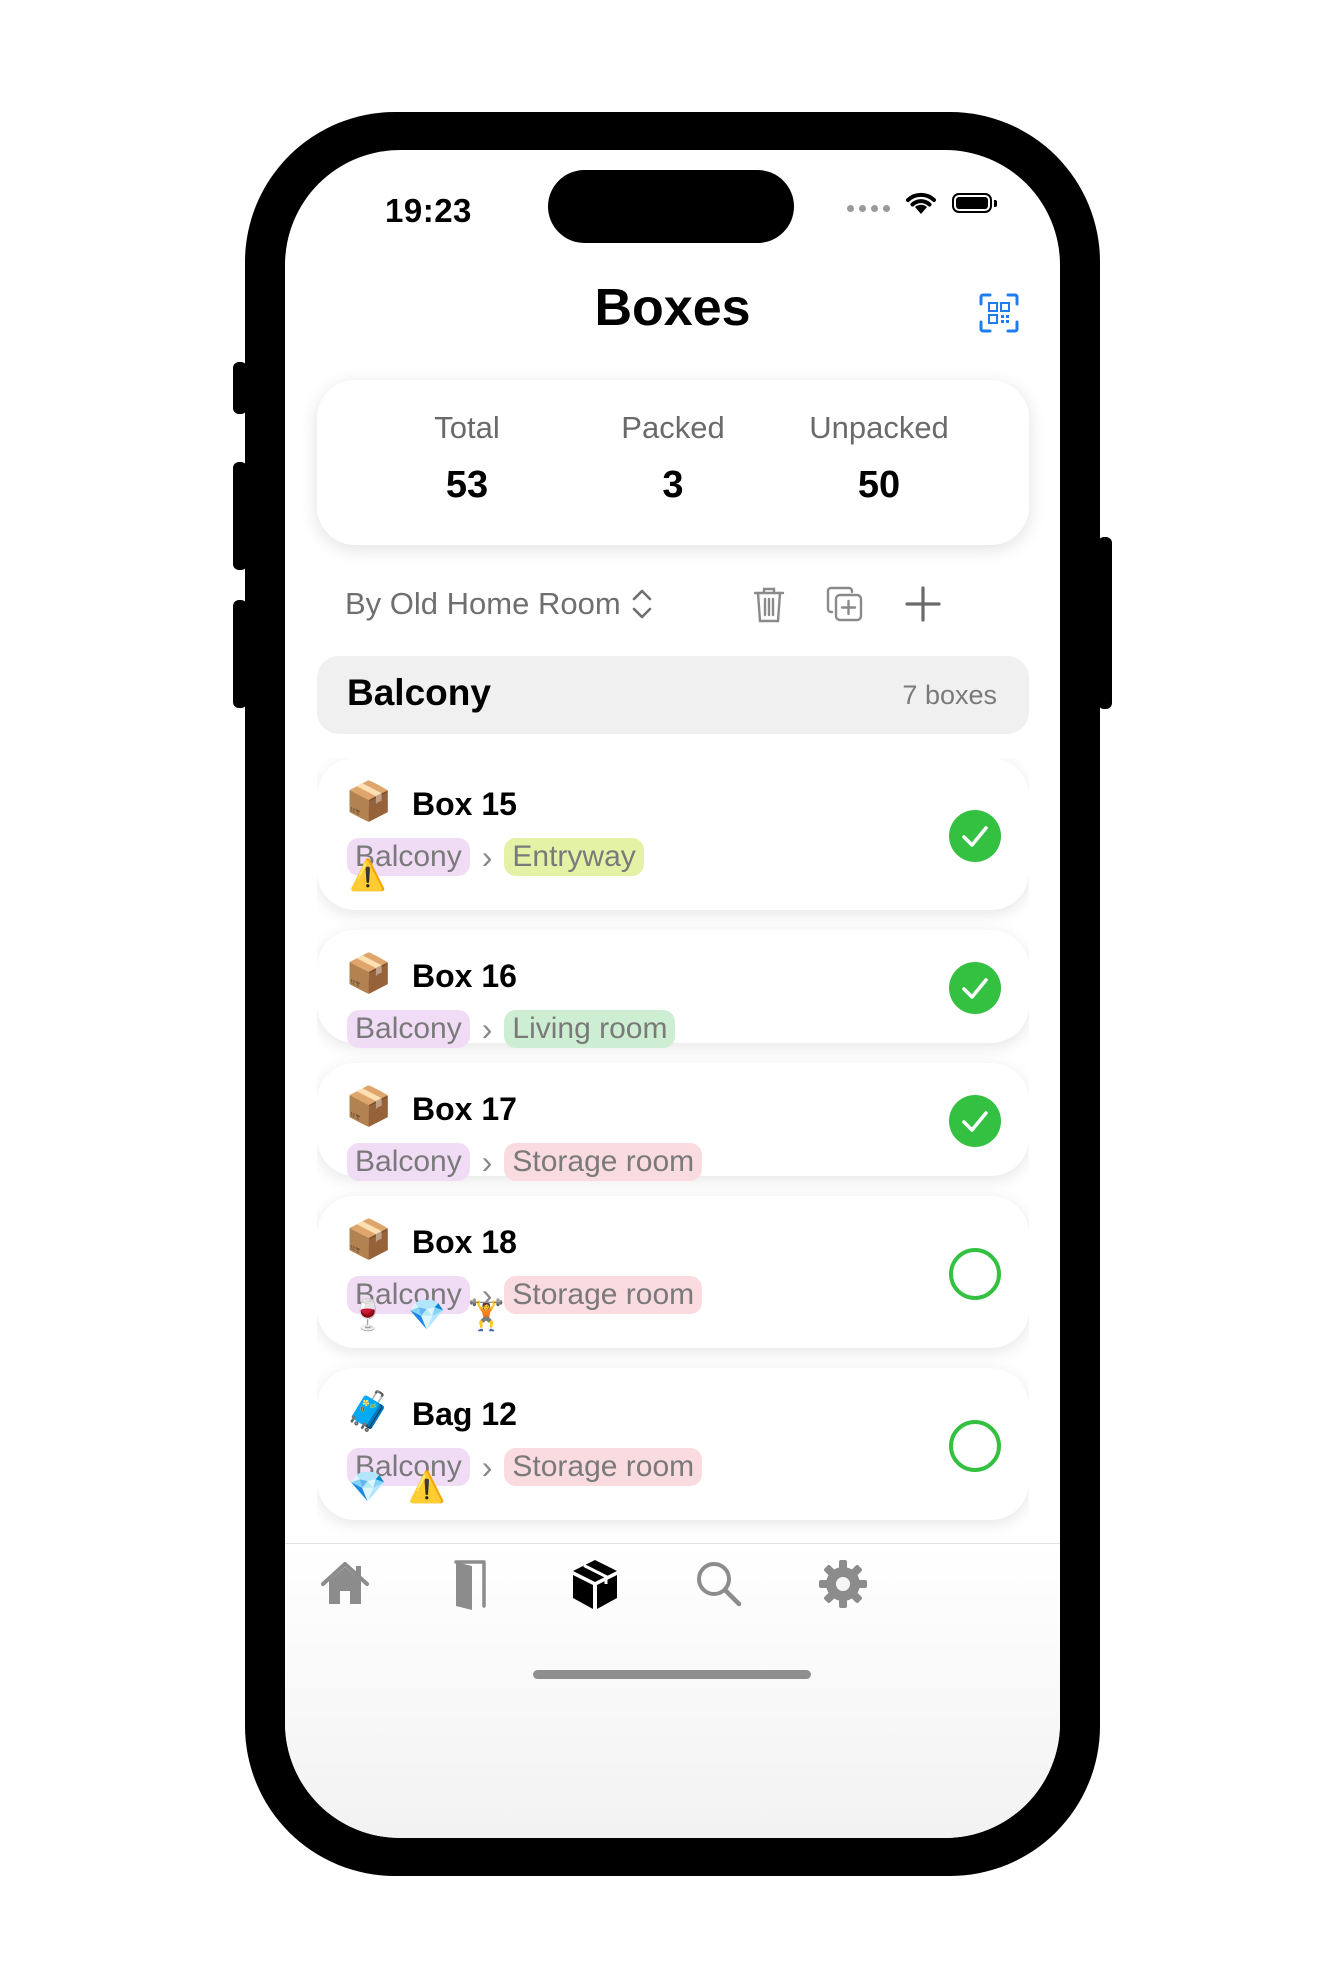  What do you see at coordinates (879, 427) in the screenshot?
I see `stat-unpacked-label: Unpacked` at bounding box center [879, 427].